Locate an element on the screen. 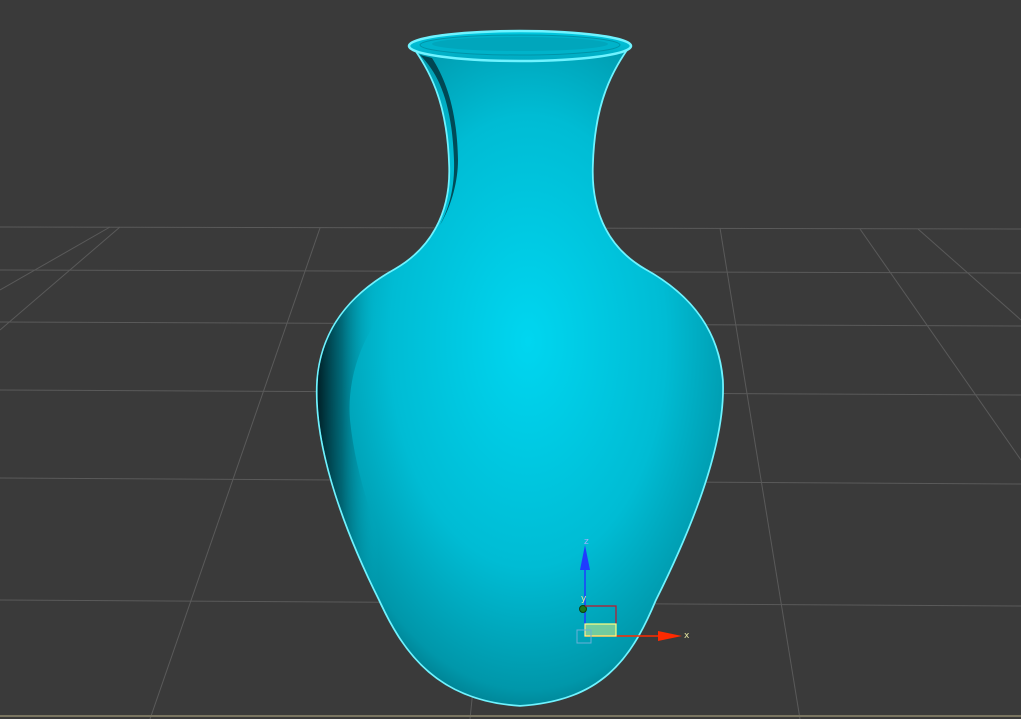 The height and width of the screenshot is (719, 1021). gizmo-x-arrow is located at coordinates (670, 636).